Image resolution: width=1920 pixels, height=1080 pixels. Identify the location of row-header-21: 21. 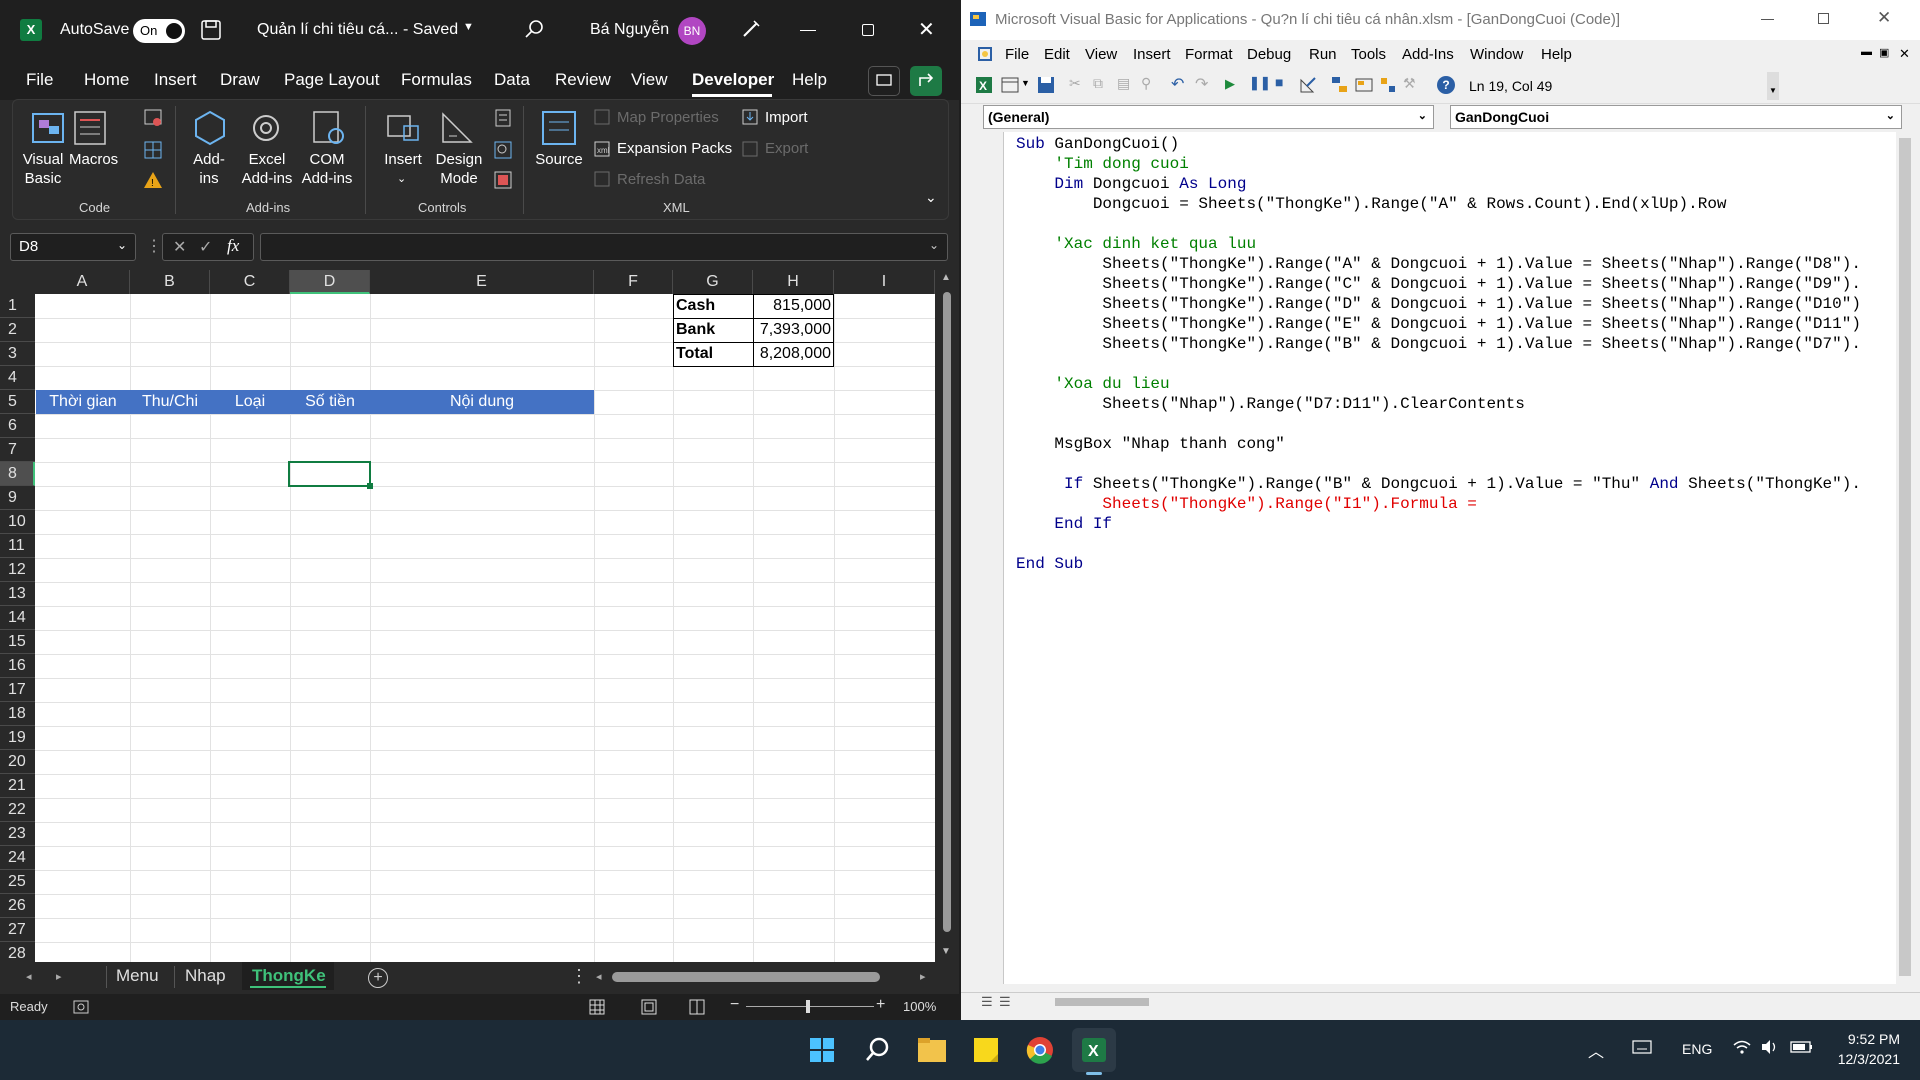
(17, 786).